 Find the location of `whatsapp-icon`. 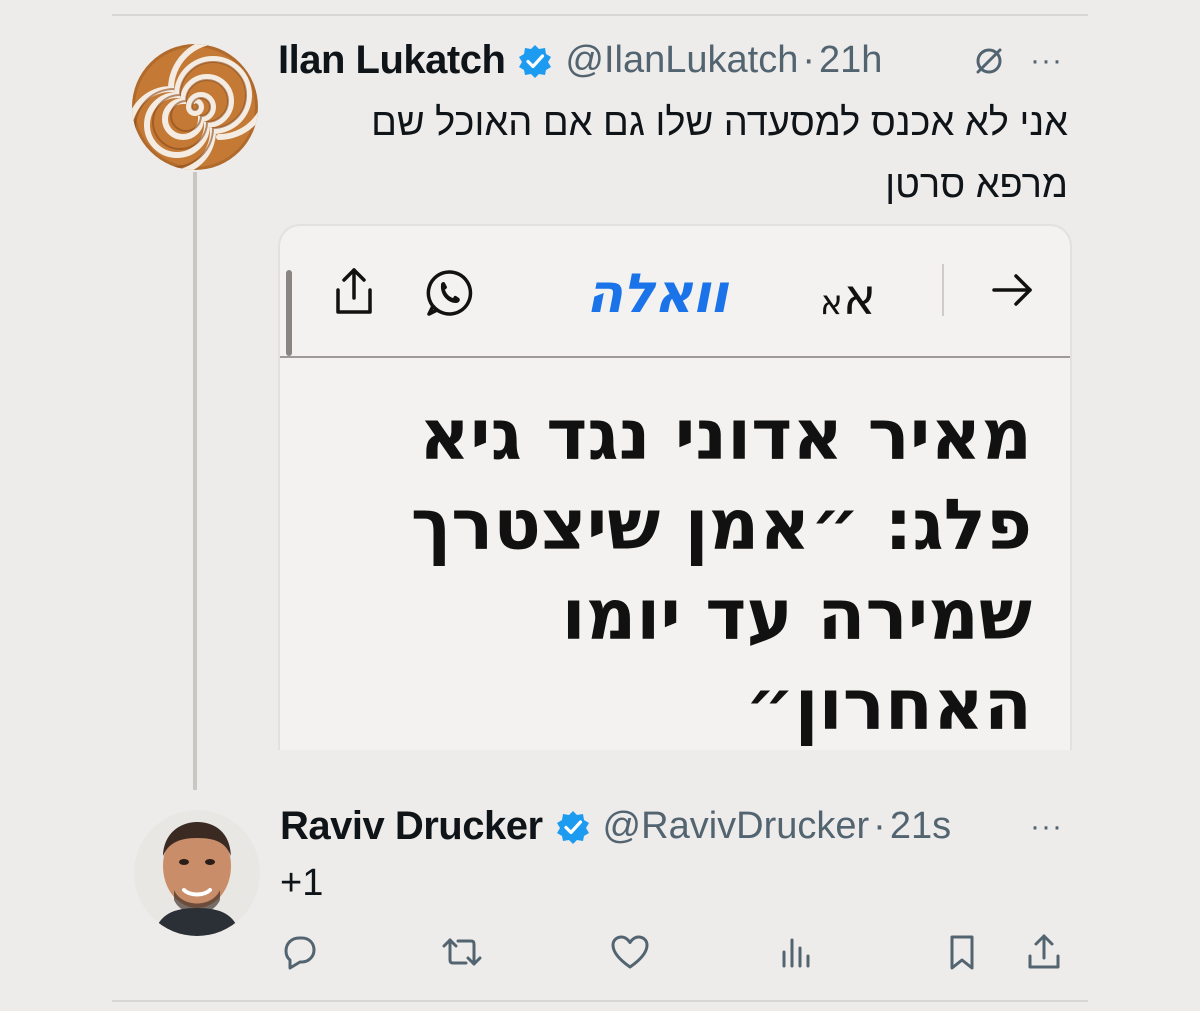

whatsapp-icon is located at coordinates (449, 295).